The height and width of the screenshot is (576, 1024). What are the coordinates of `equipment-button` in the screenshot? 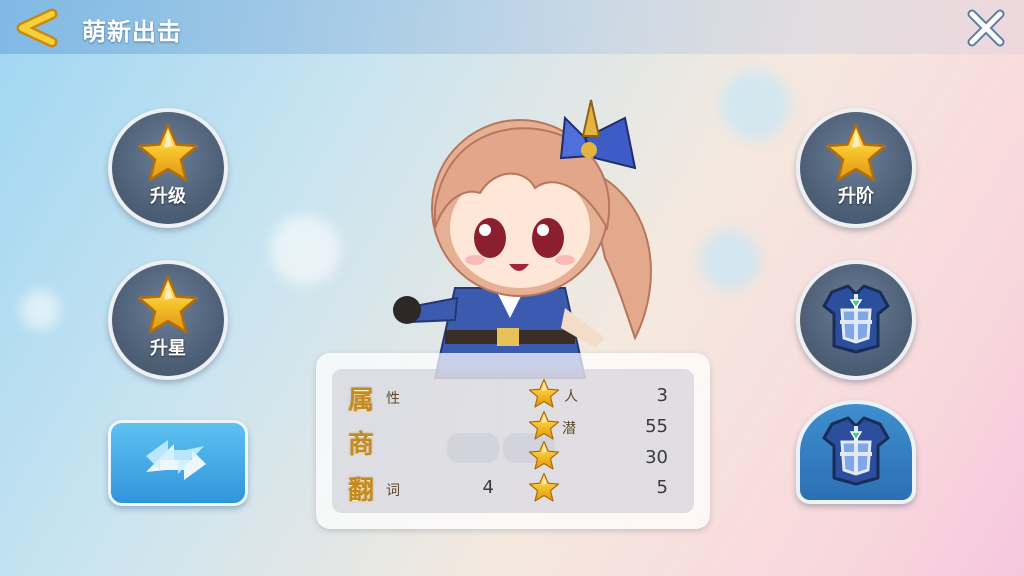 It's located at (856, 320).